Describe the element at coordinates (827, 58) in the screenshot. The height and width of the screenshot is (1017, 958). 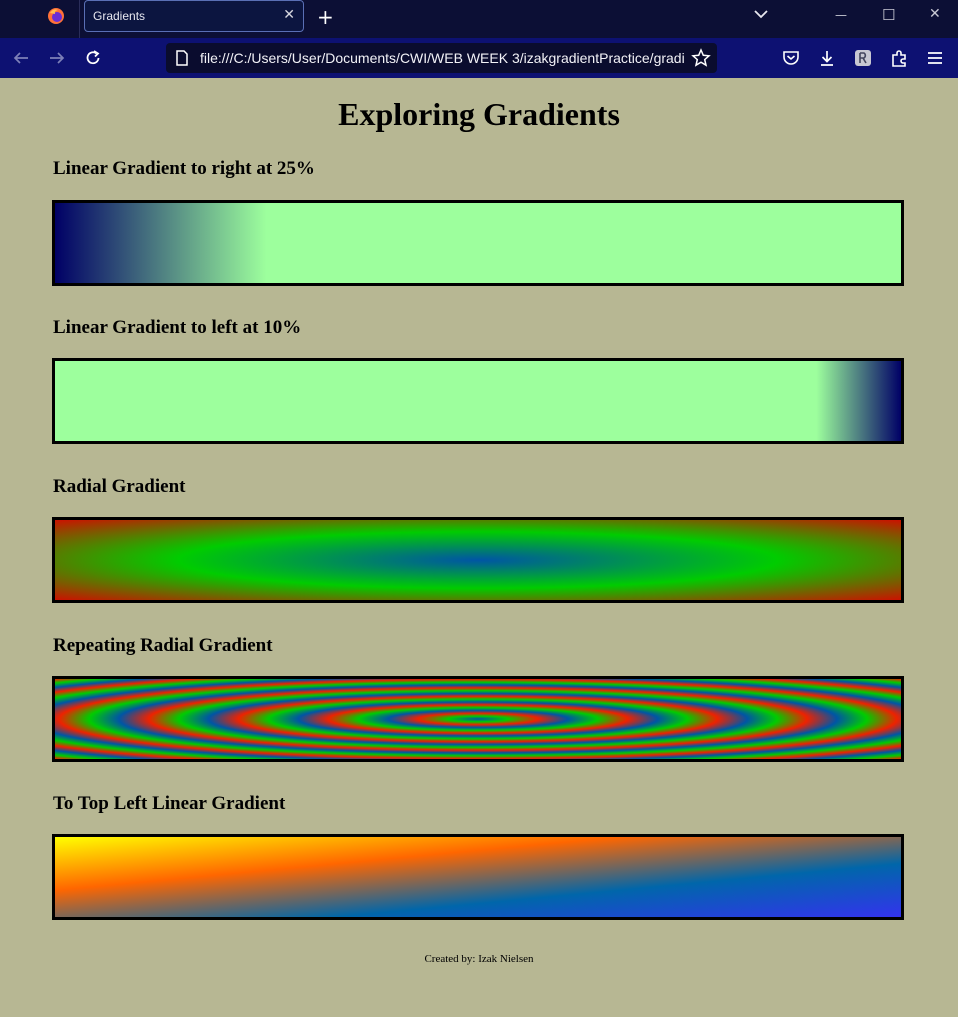
I see `downloads-icon` at that location.